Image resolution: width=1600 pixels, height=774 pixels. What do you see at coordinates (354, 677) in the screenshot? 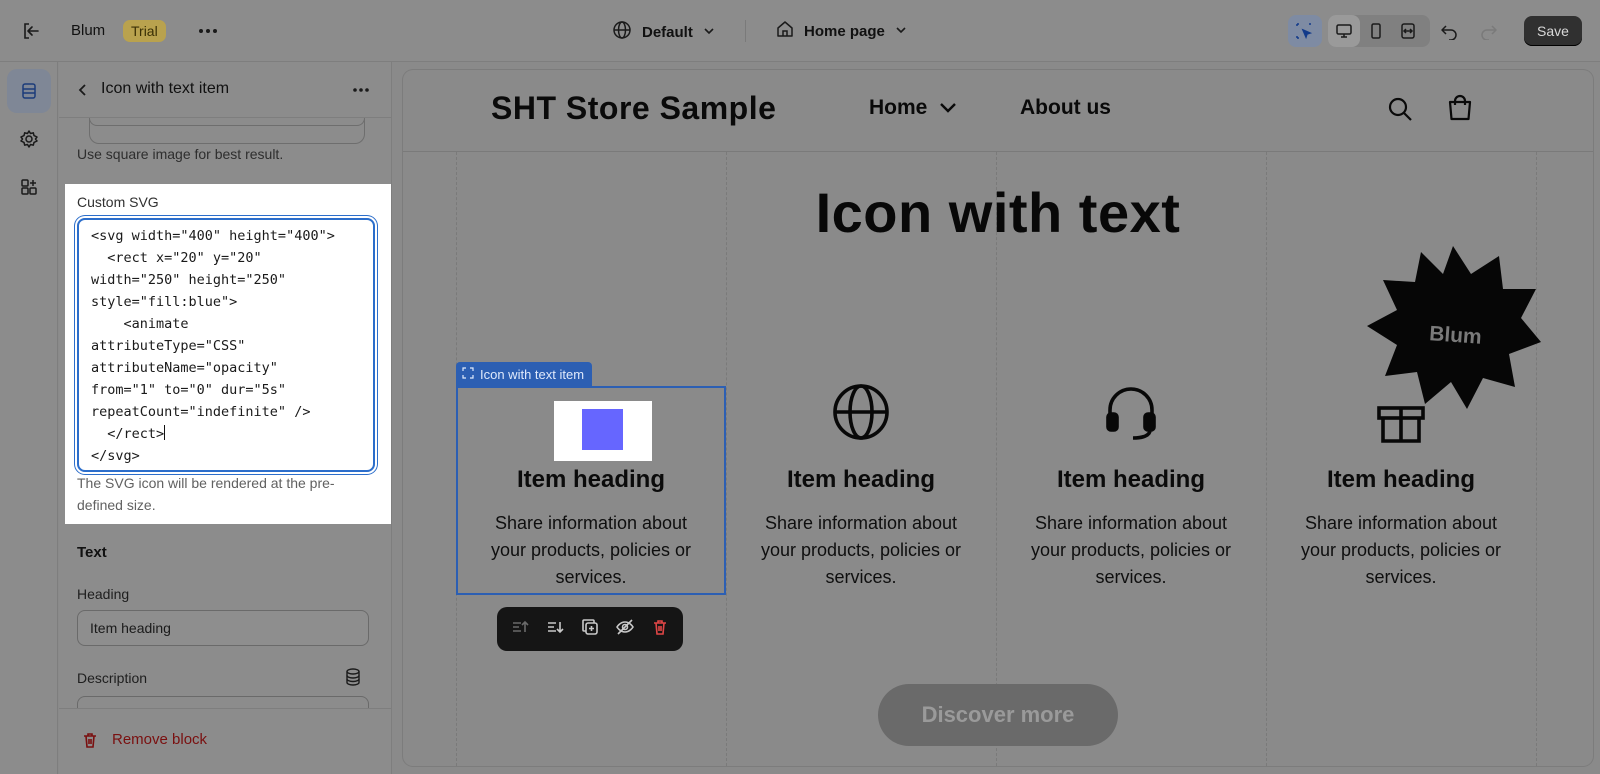
I see `dynamic-source-icon` at bounding box center [354, 677].